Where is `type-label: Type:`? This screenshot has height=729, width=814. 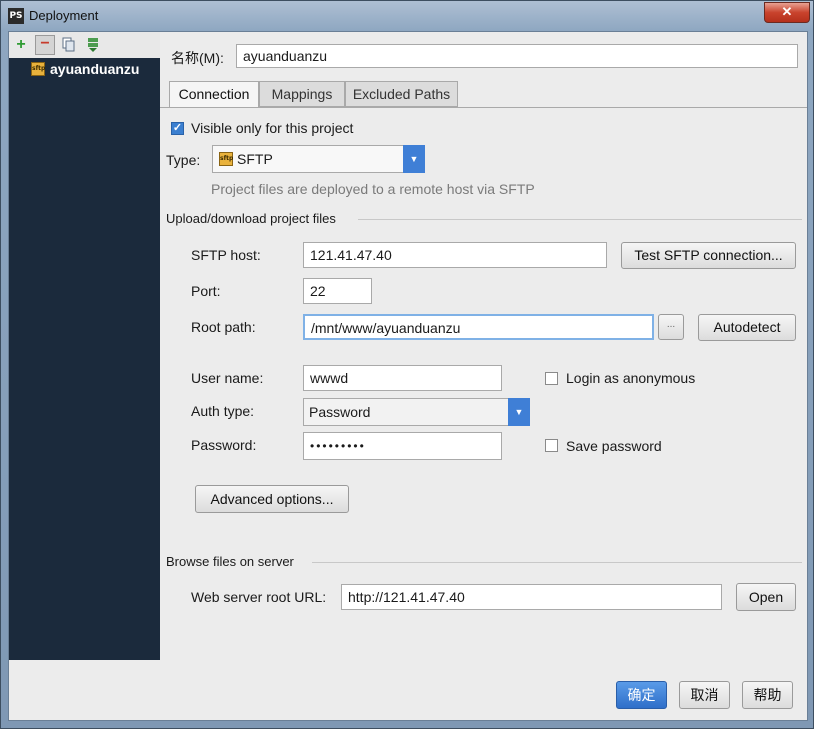
type-label: Type: is located at coordinates (183, 160).